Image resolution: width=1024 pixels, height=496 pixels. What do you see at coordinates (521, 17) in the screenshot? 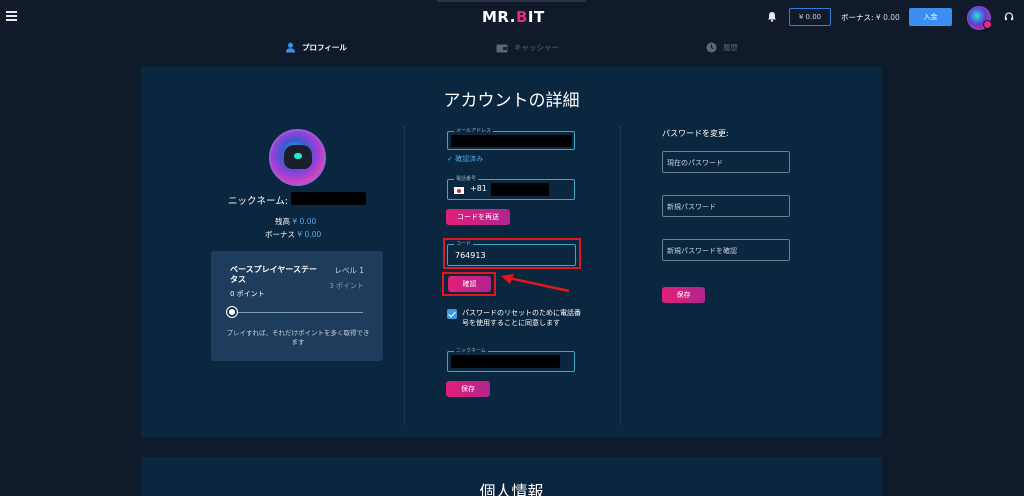
I see `logo-text-b: B` at bounding box center [521, 17].